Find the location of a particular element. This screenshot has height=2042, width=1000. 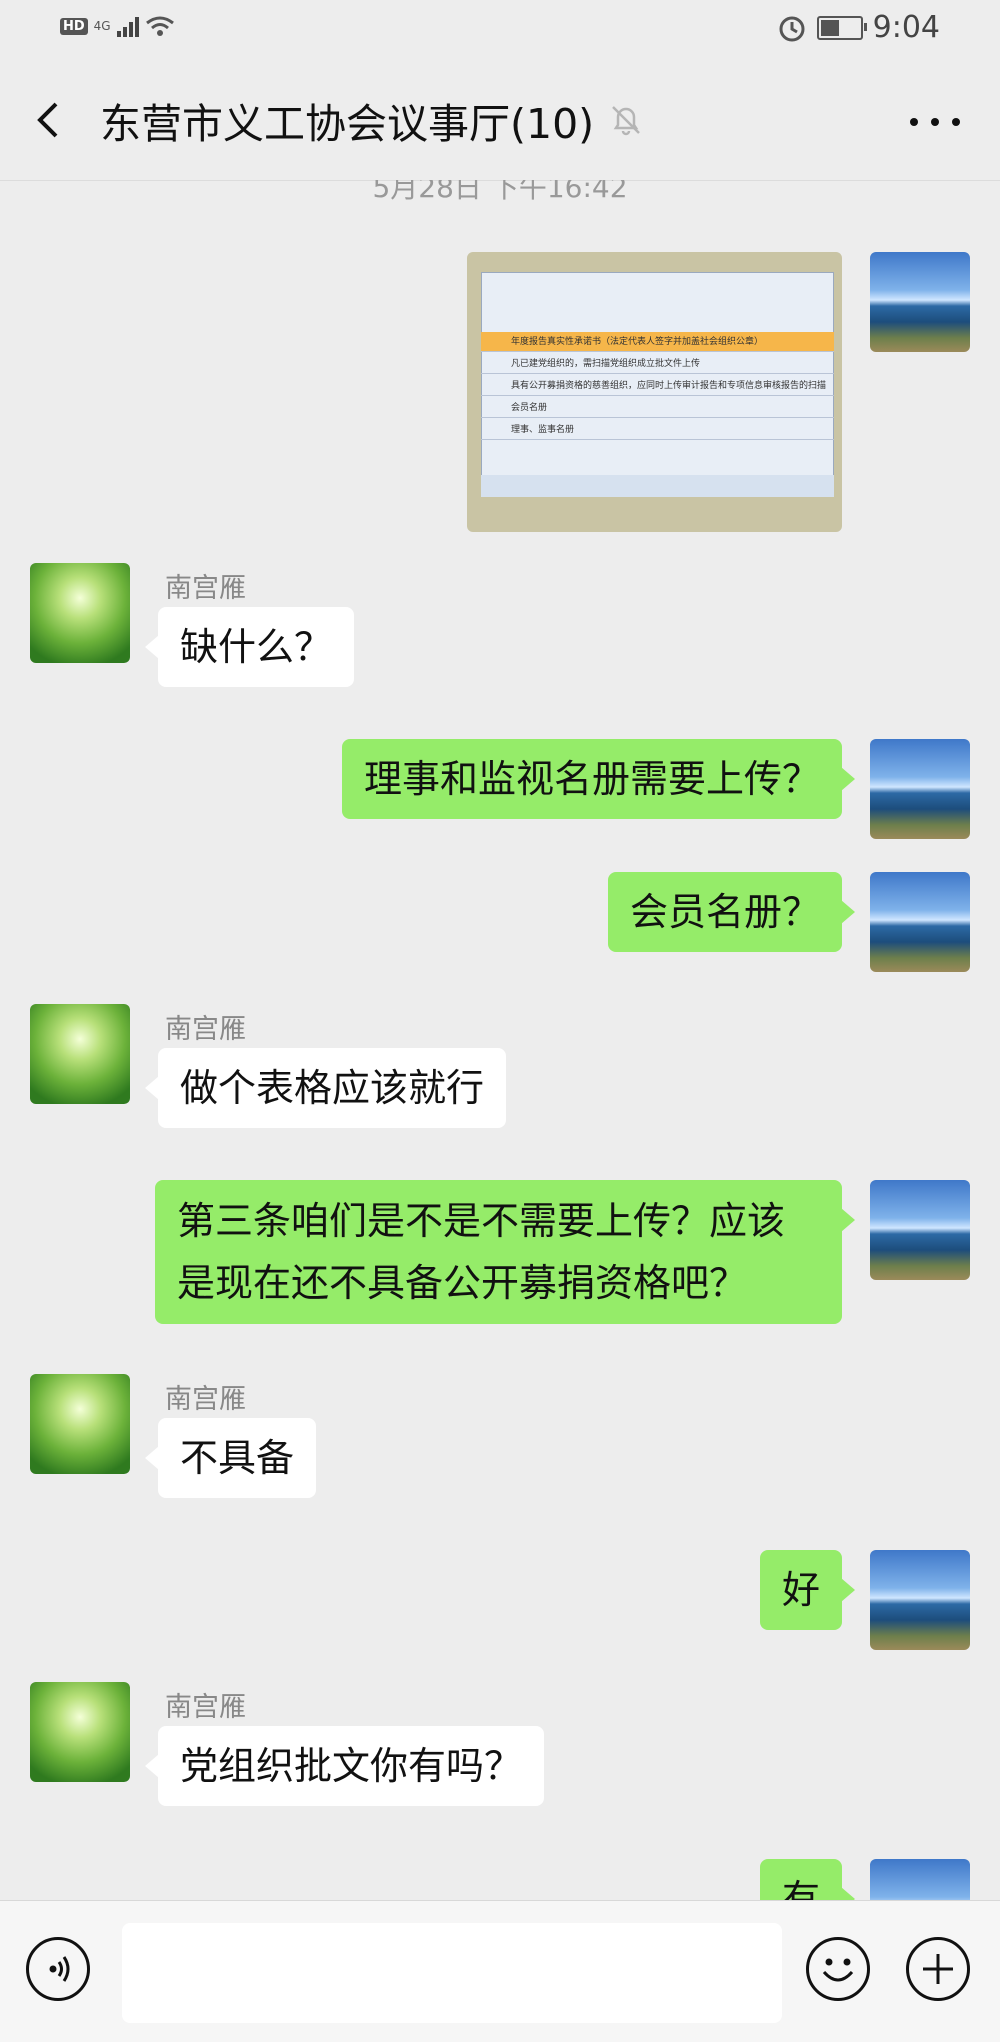

plus-icon is located at coordinates (938, 1969).